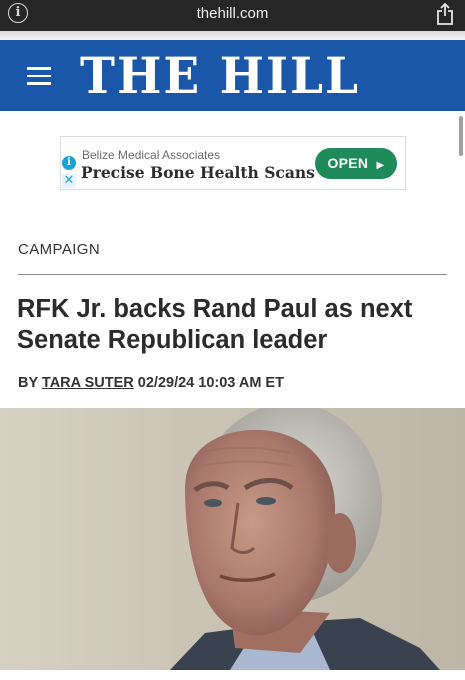 Image resolution: width=465 pixels, height=680 pixels. I want to click on ad-open-label: OPEN, so click(348, 163).